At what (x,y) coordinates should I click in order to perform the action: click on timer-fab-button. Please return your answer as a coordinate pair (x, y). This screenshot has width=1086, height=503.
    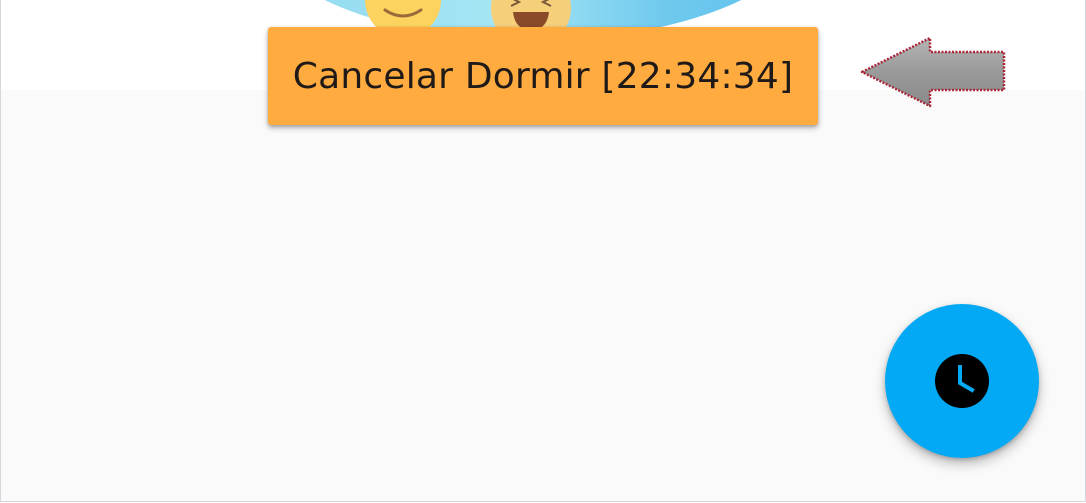
    Looking at the image, I should click on (962, 381).